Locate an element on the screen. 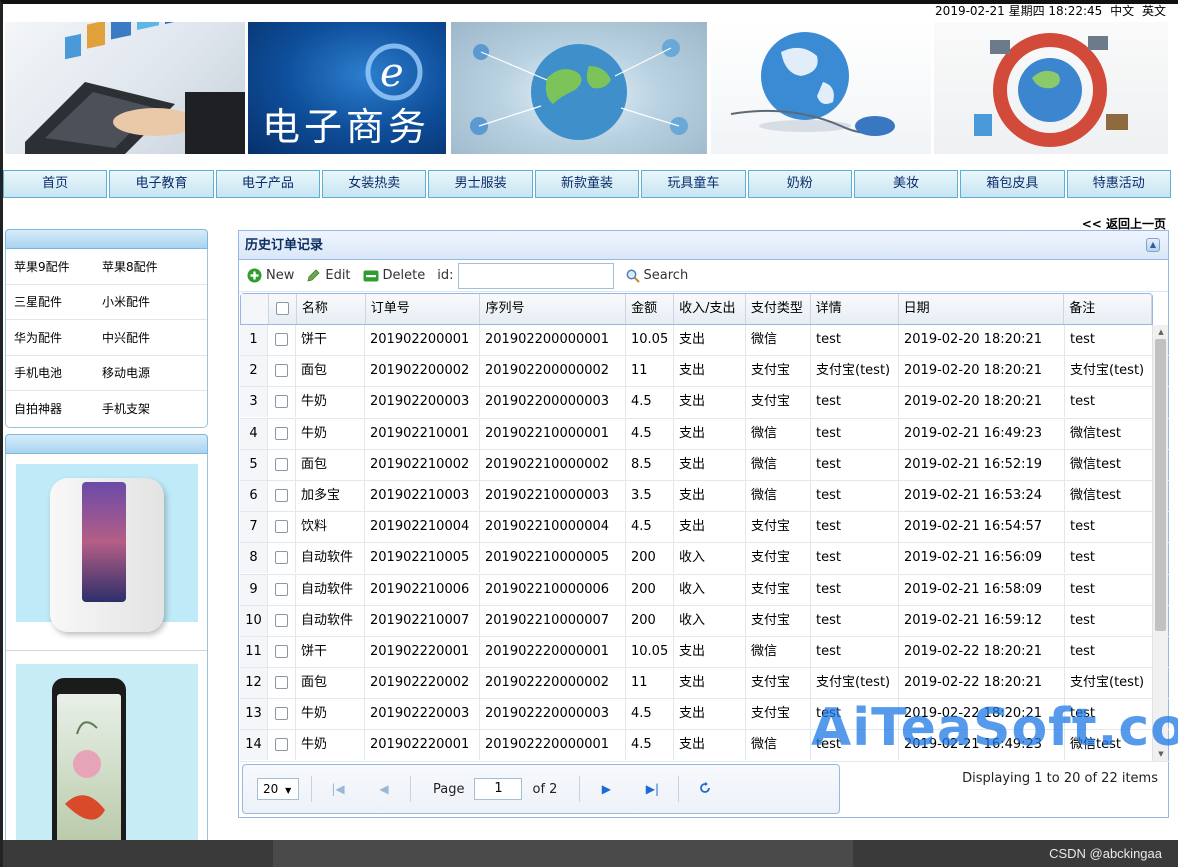 The width and height of the screenshot is (1178, 867). collapse-icon: ▲ is located at coordinates (1153, 245).